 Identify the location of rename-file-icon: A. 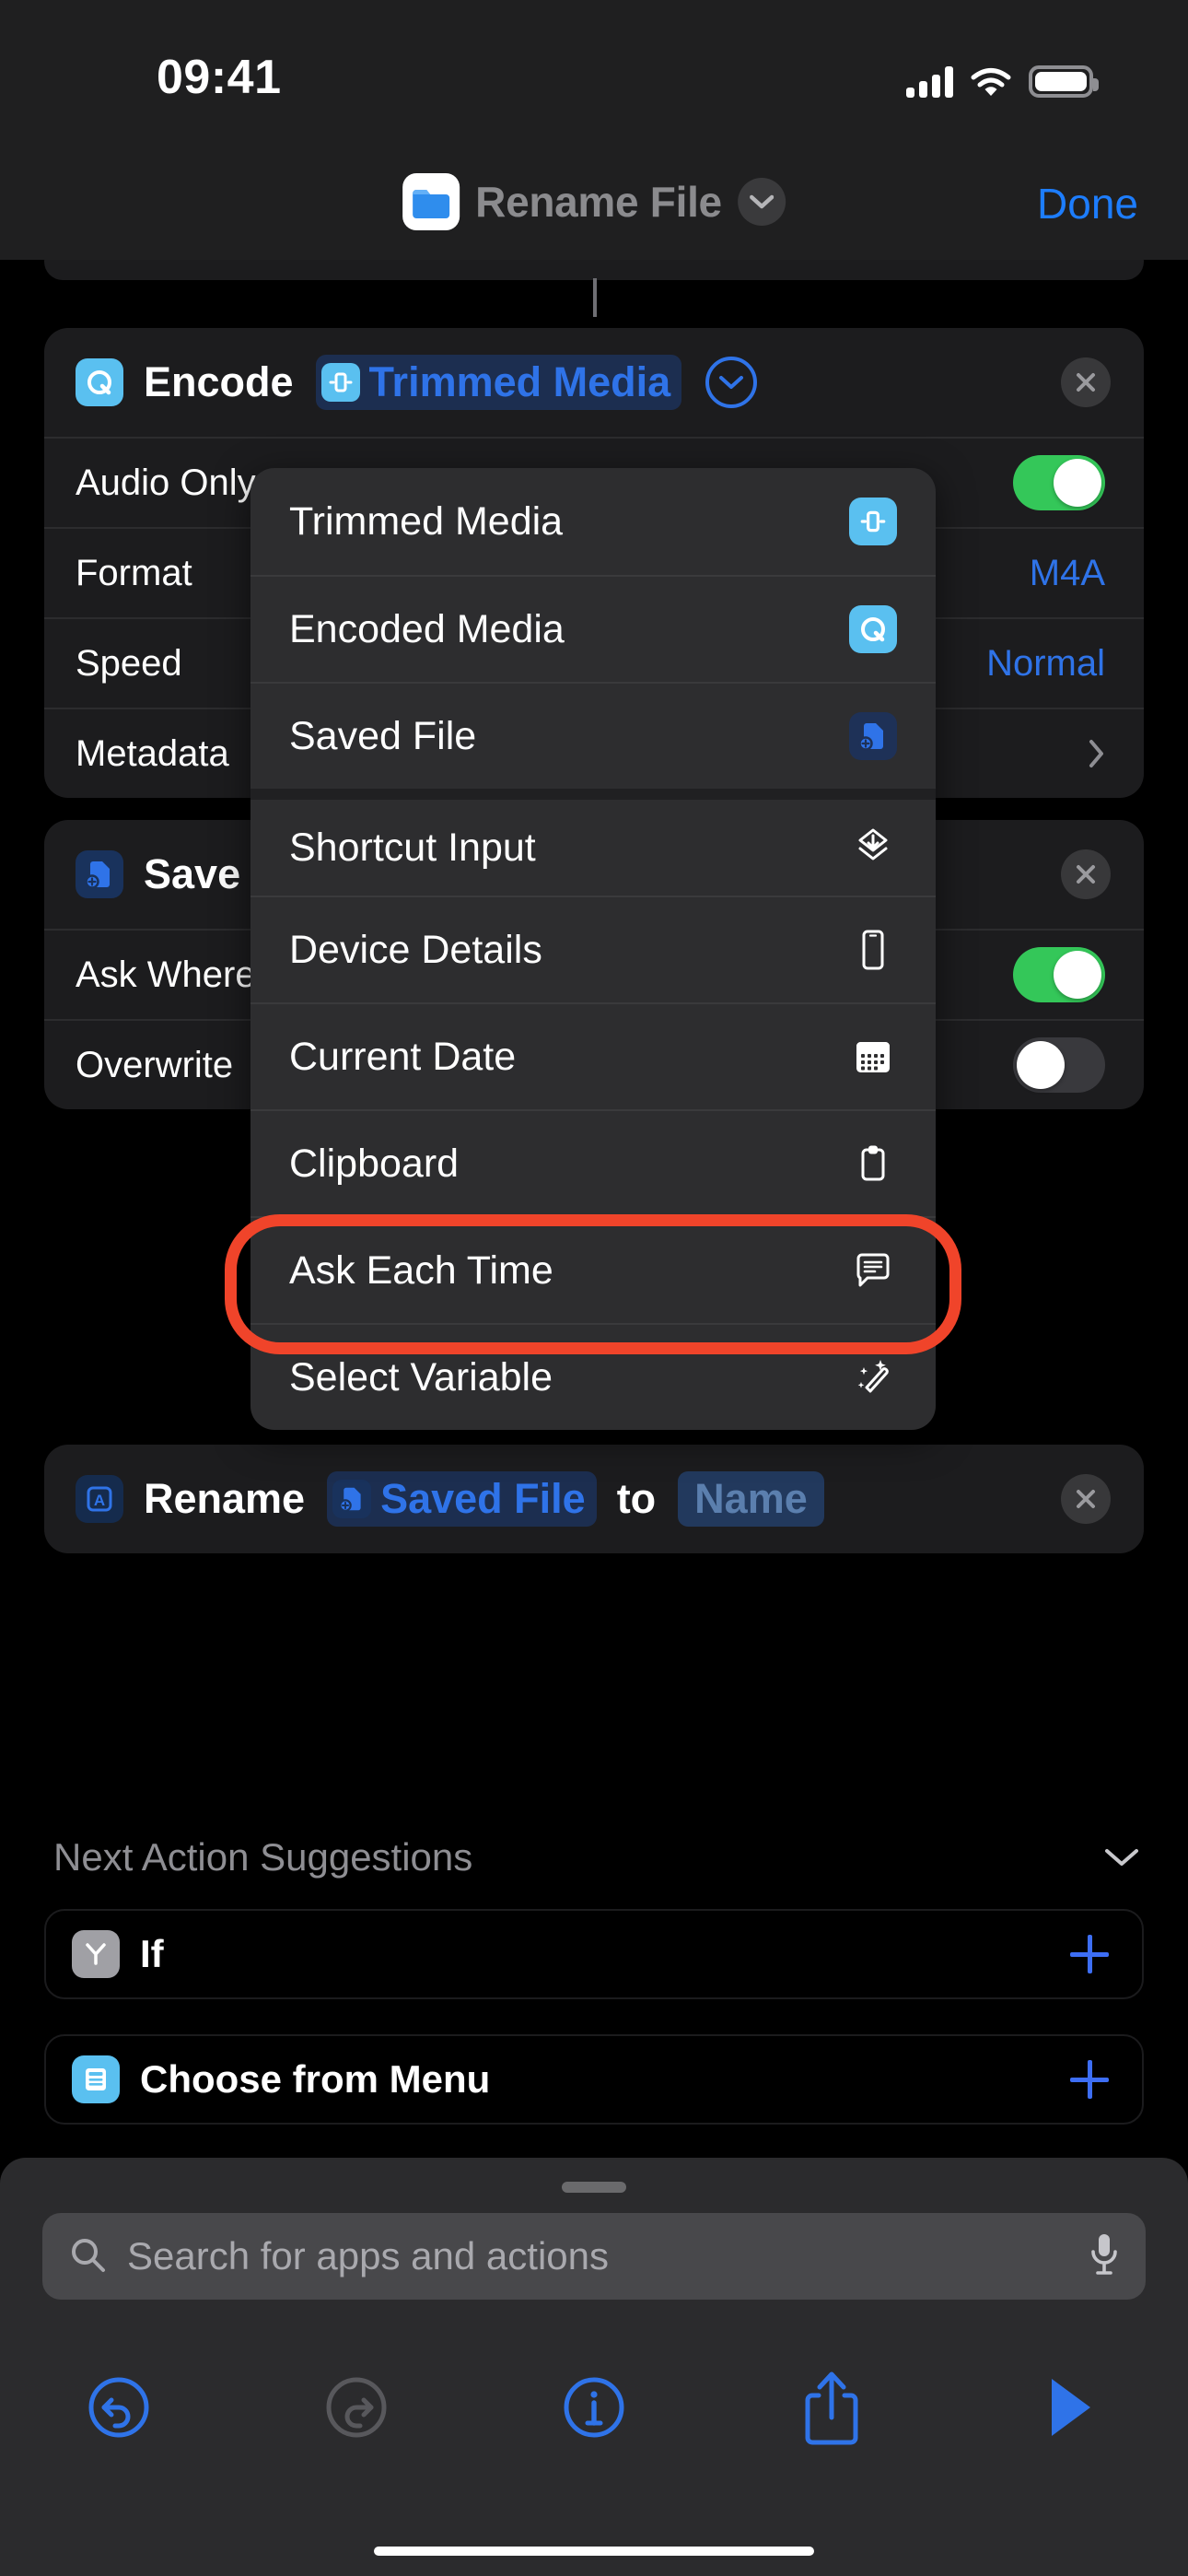
(99, 1499).